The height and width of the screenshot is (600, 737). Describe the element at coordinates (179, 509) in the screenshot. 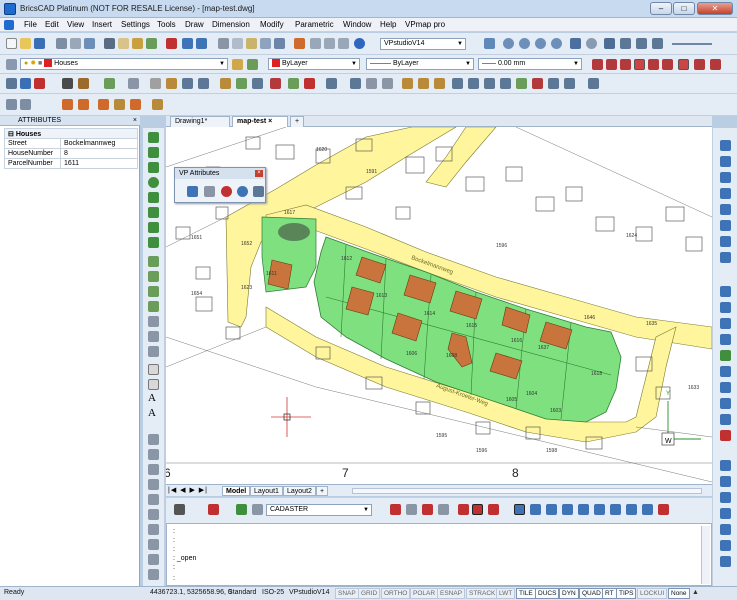

I see `cmd-icon` at that location.